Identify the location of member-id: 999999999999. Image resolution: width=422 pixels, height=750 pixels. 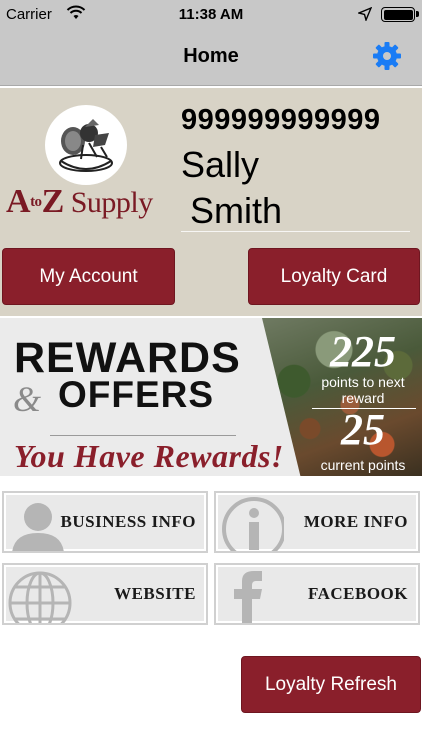
(281, 120).